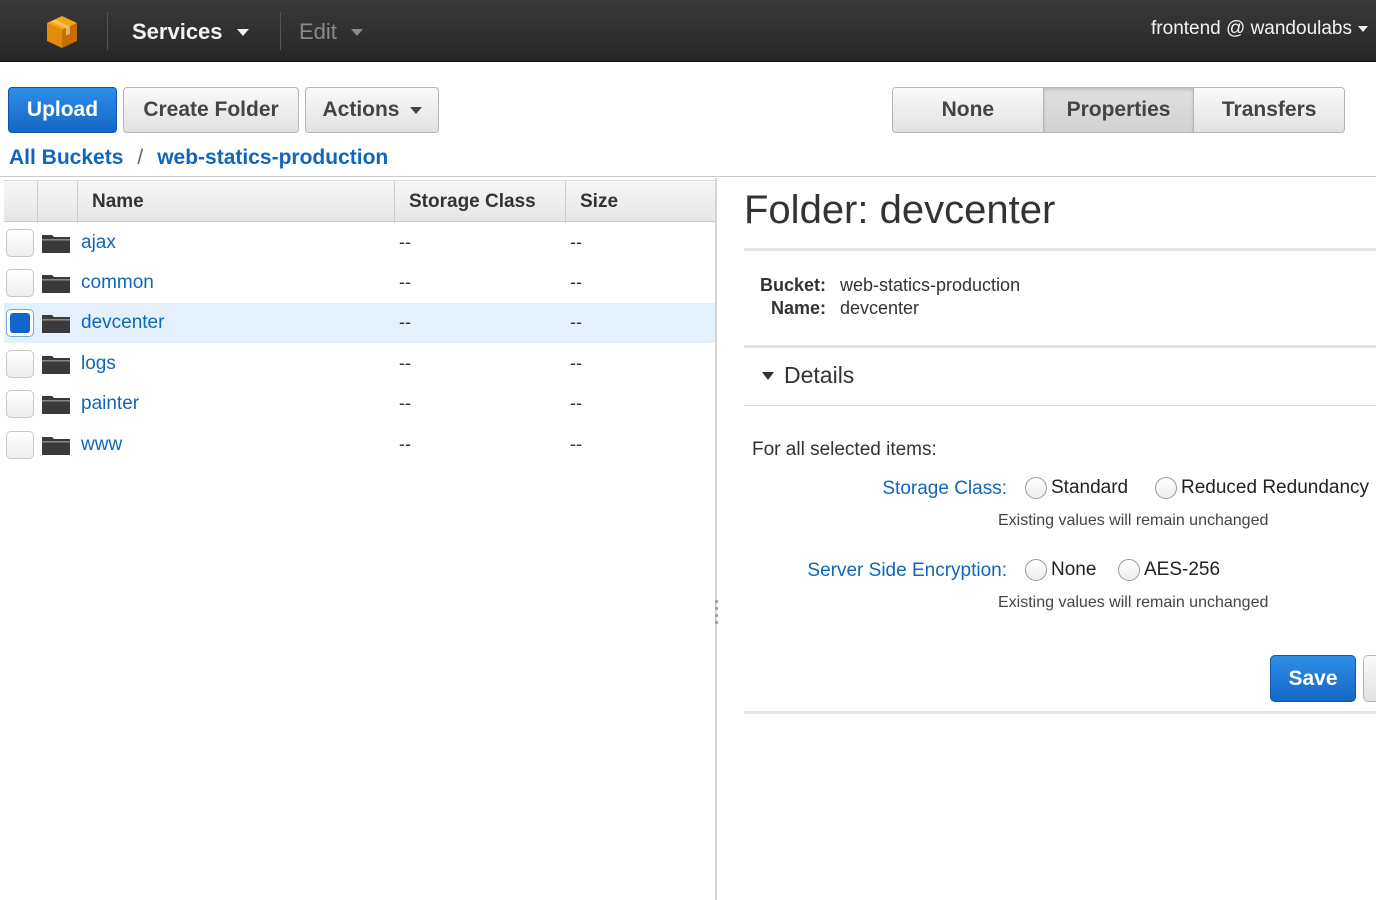 The width and height of the screenshot is (1376, 900). I want to click on row-name-link: ajax, so click(98, 243).